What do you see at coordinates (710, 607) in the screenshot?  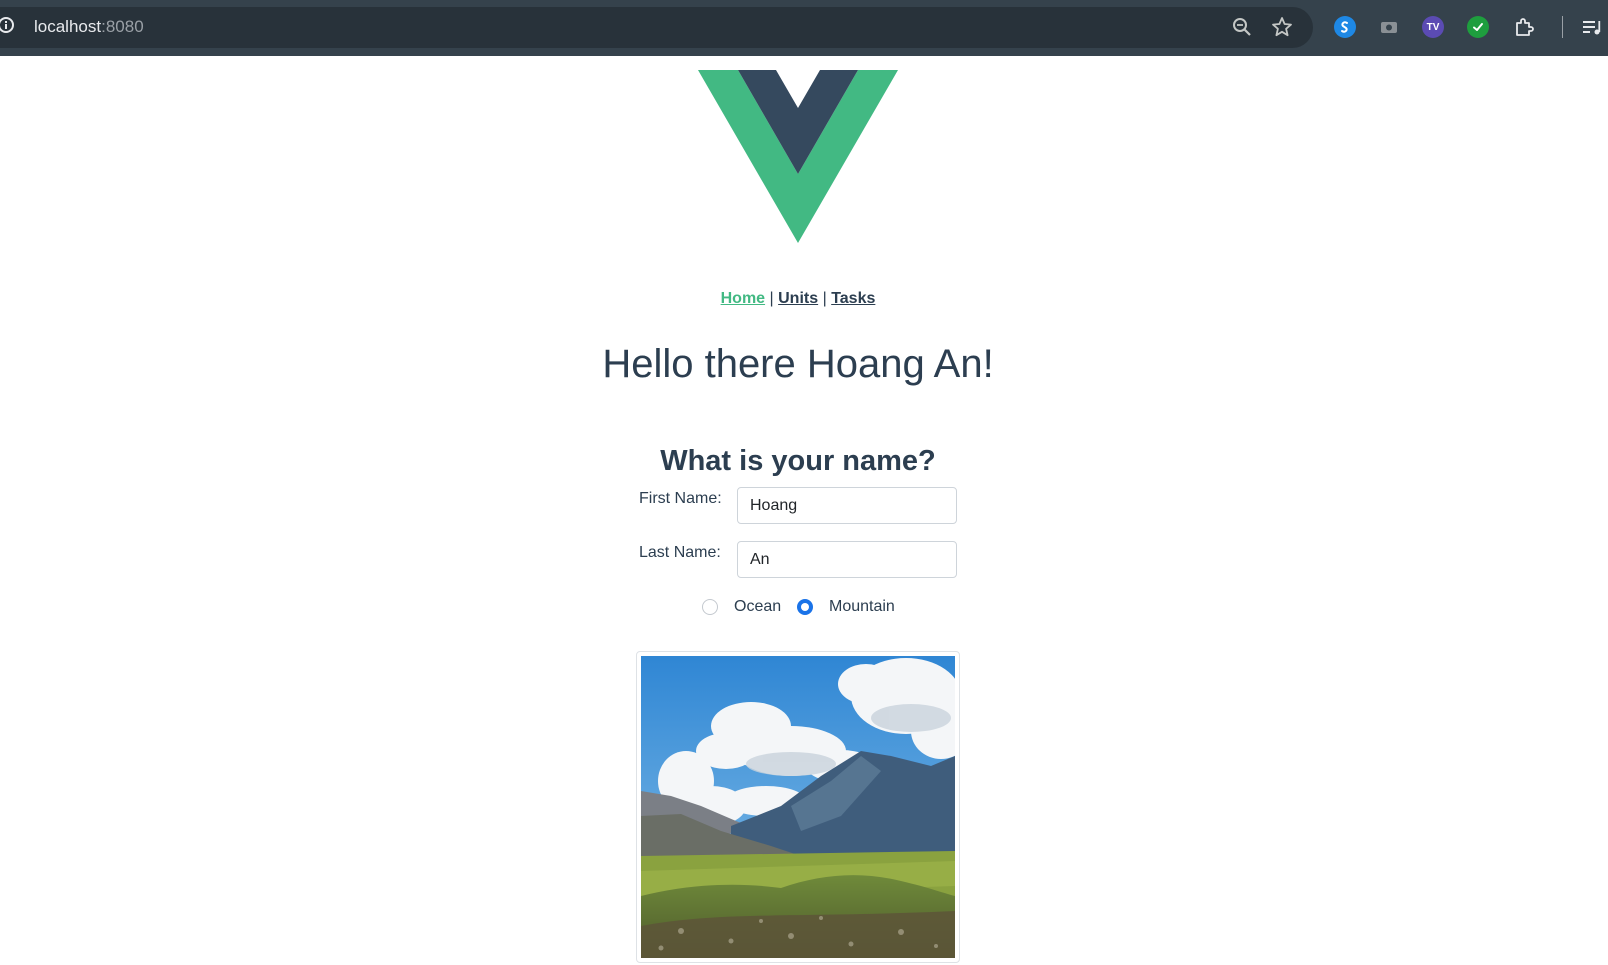 I see `ocean-radio` at bounding box center [710, 607].